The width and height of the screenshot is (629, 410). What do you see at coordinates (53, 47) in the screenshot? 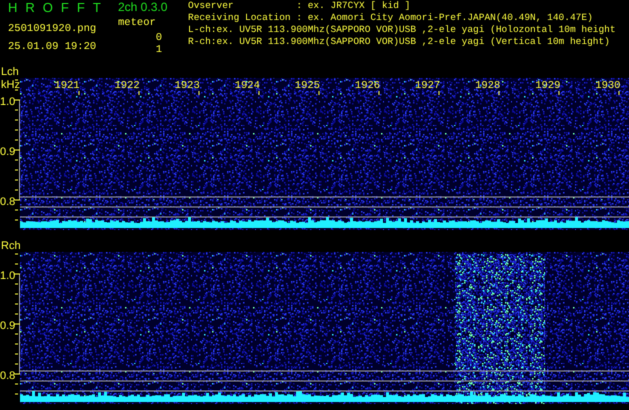
I see `date-time: 25.01.09 19:20` at bounding box center [53, 47].